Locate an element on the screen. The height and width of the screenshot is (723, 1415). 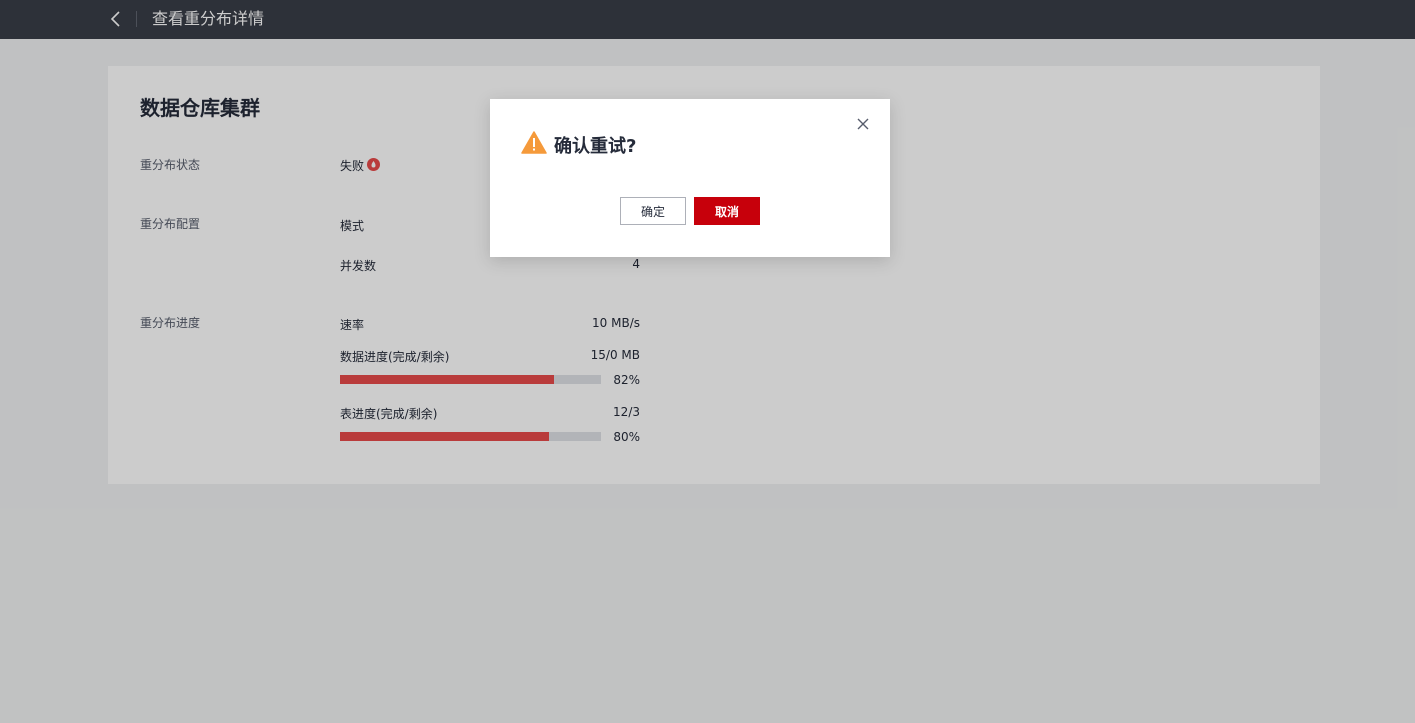
warning-triangle-icon is located at coordinates (534, 142).